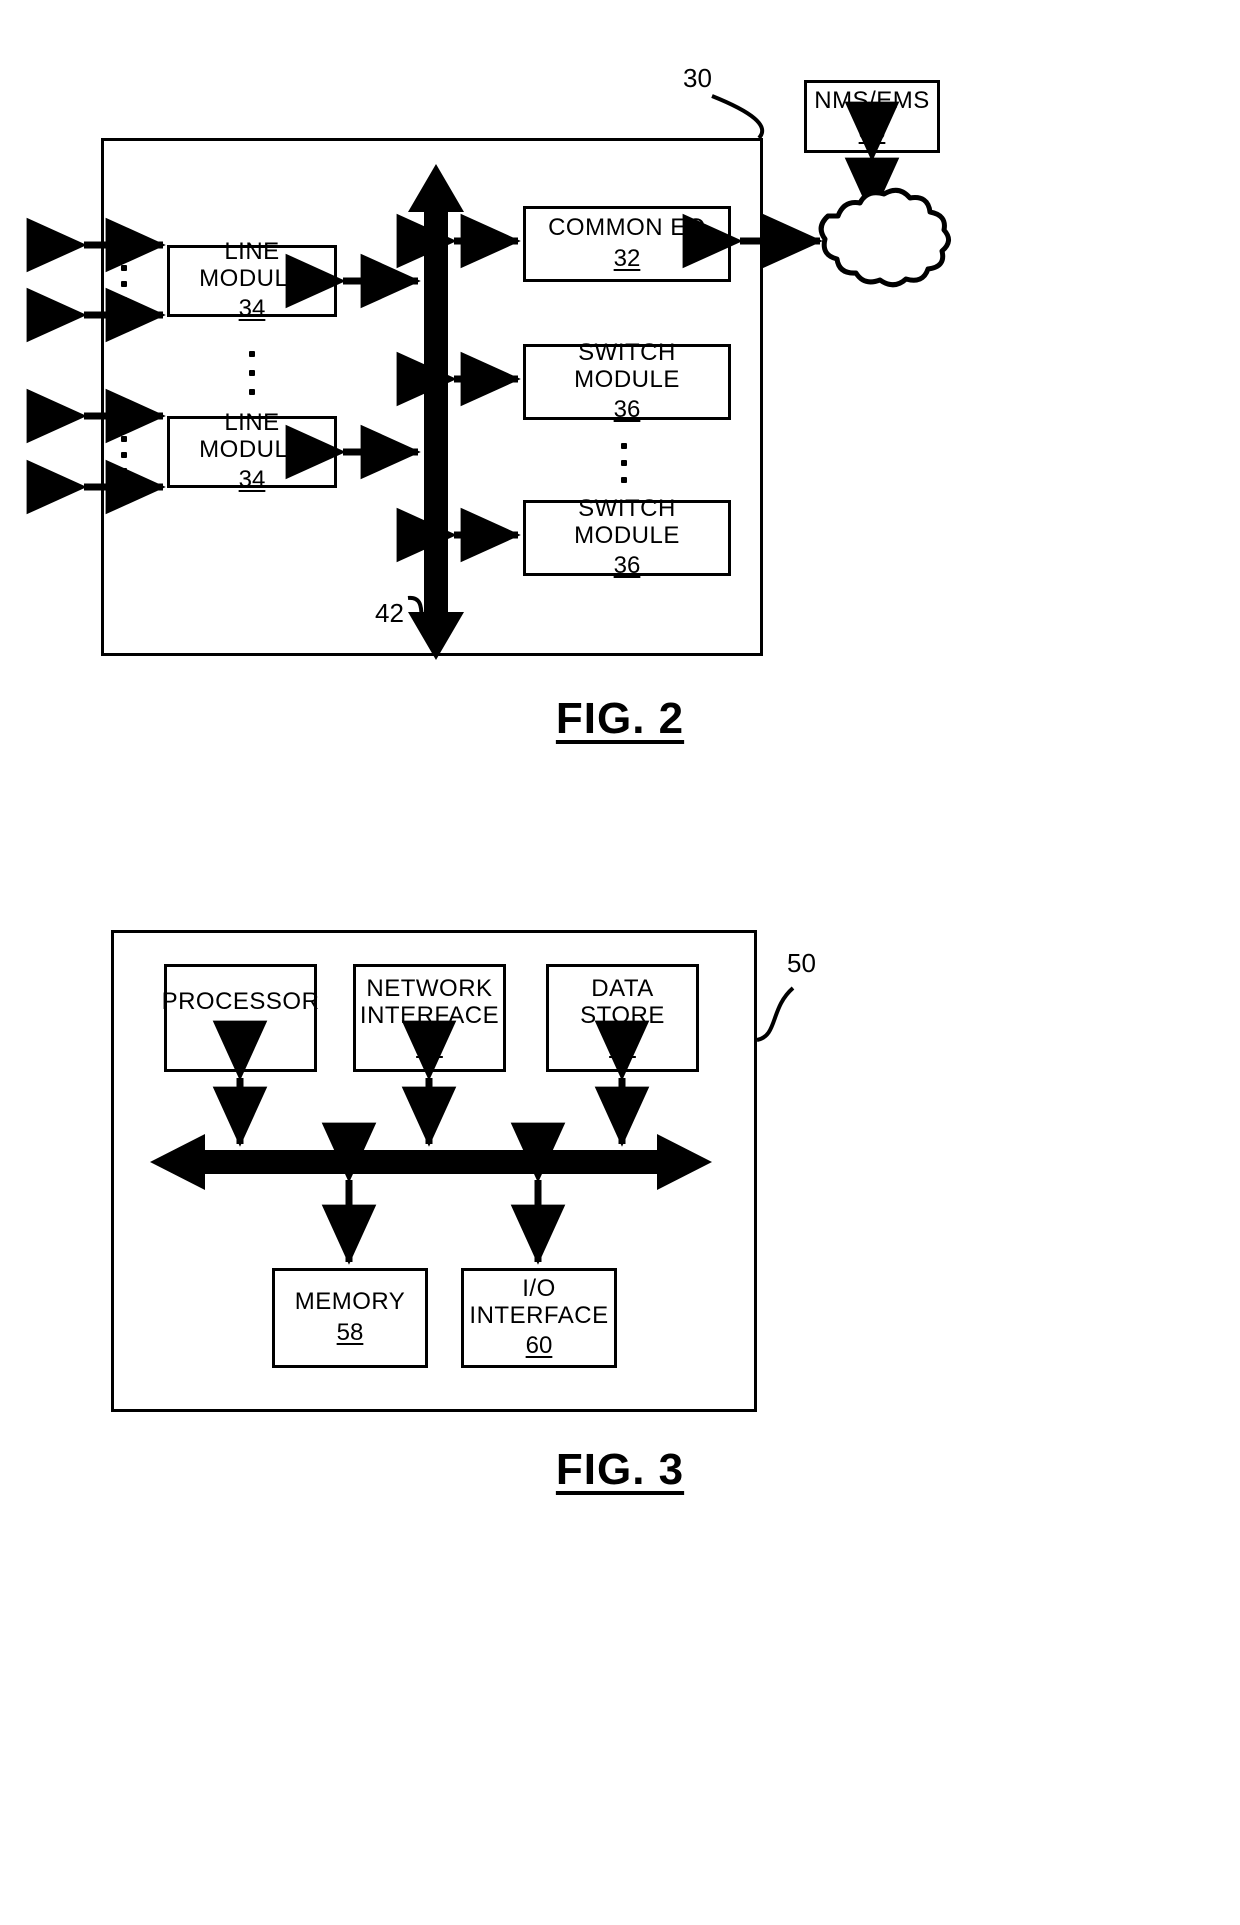  Describe the element at coordinates (872, 131) in the screenshot. I see `fig2-nms-ems-num: 38` at that location.